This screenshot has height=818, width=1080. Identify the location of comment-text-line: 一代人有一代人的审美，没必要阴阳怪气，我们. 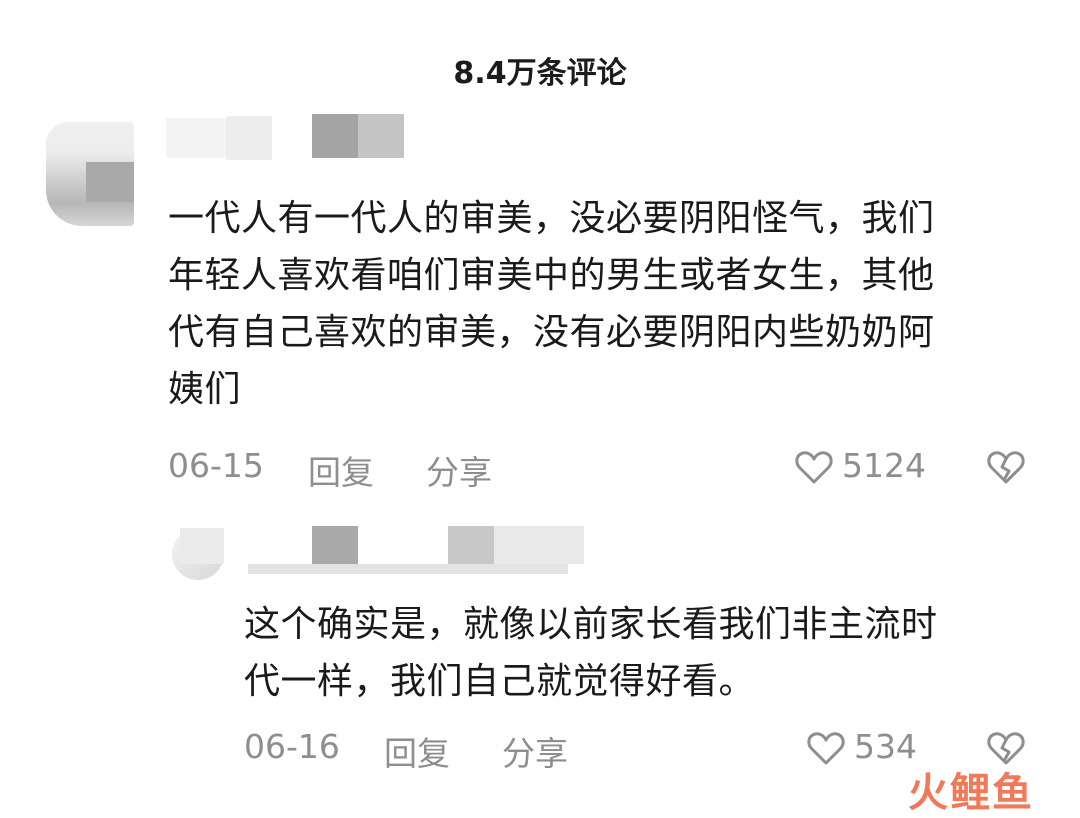
(551, 218).